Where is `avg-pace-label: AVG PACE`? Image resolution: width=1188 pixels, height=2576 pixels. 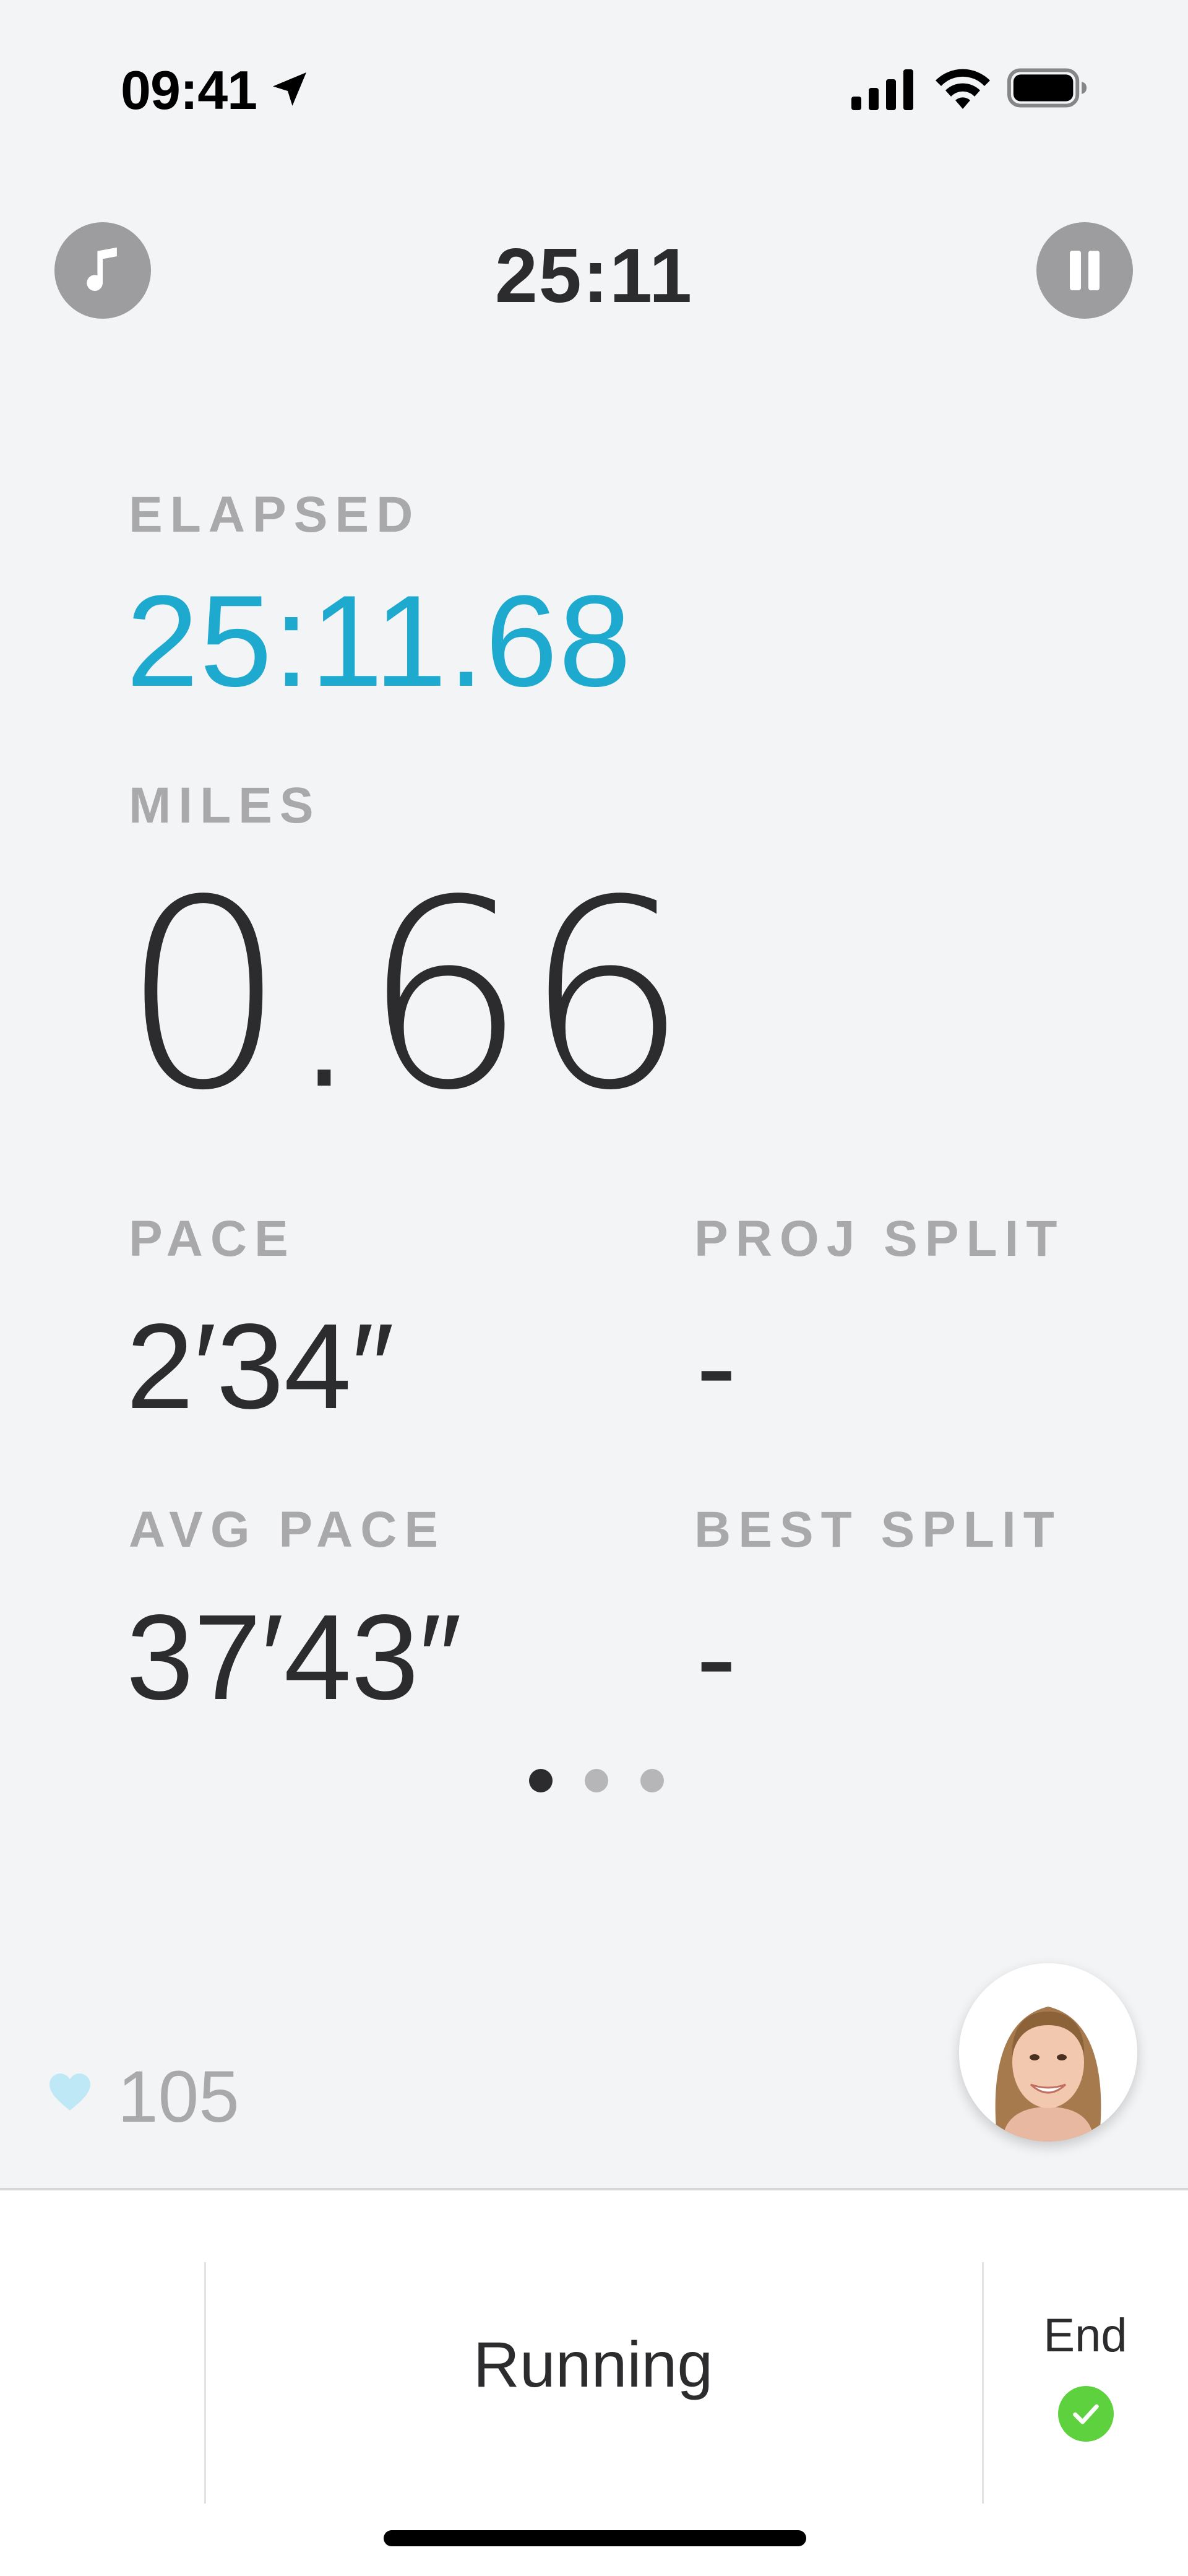 avg-pace-label: AVG PACE is located at coordinates (287, 1530).